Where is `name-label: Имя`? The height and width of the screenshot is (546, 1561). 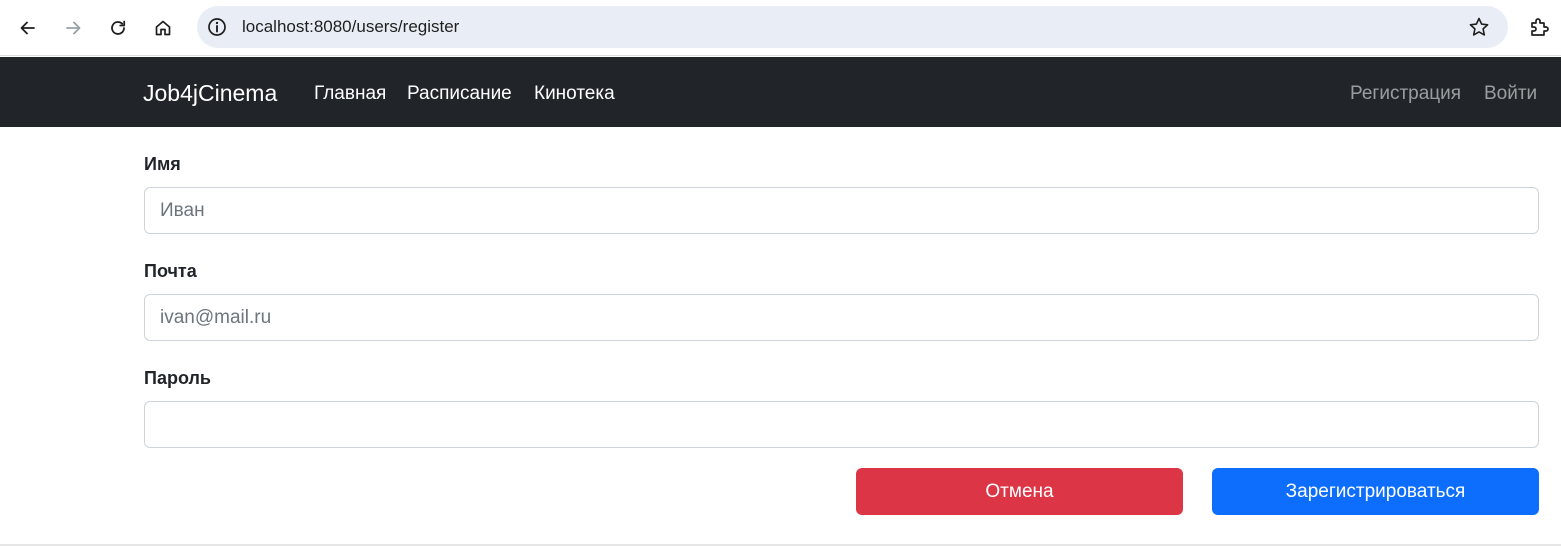 name-label: Имя is located at coordinates (162, 164).